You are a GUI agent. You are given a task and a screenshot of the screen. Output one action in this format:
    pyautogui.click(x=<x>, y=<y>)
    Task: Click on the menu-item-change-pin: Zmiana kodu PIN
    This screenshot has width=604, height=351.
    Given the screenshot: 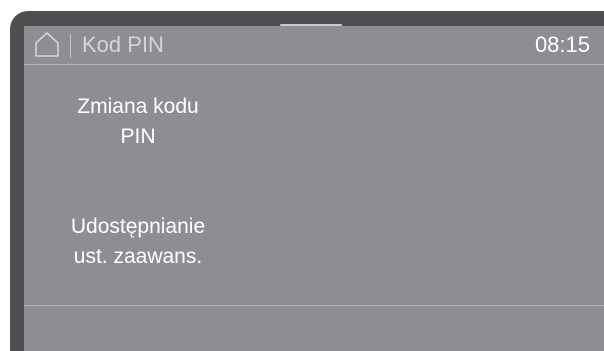 What is the action you would take?
    pyautogui.click(x=138, y=122)
    